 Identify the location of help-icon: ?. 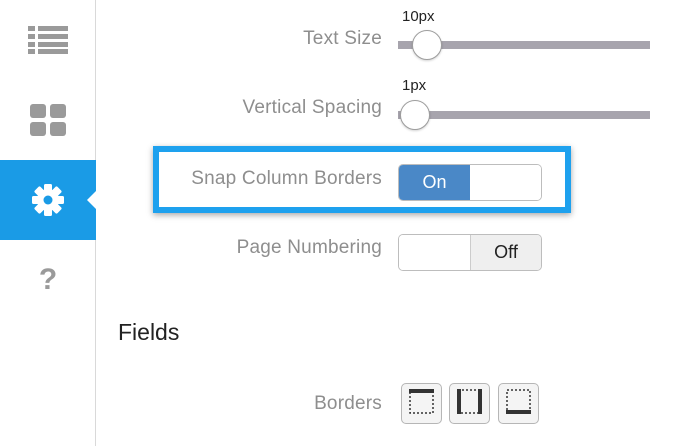
(48, 279).